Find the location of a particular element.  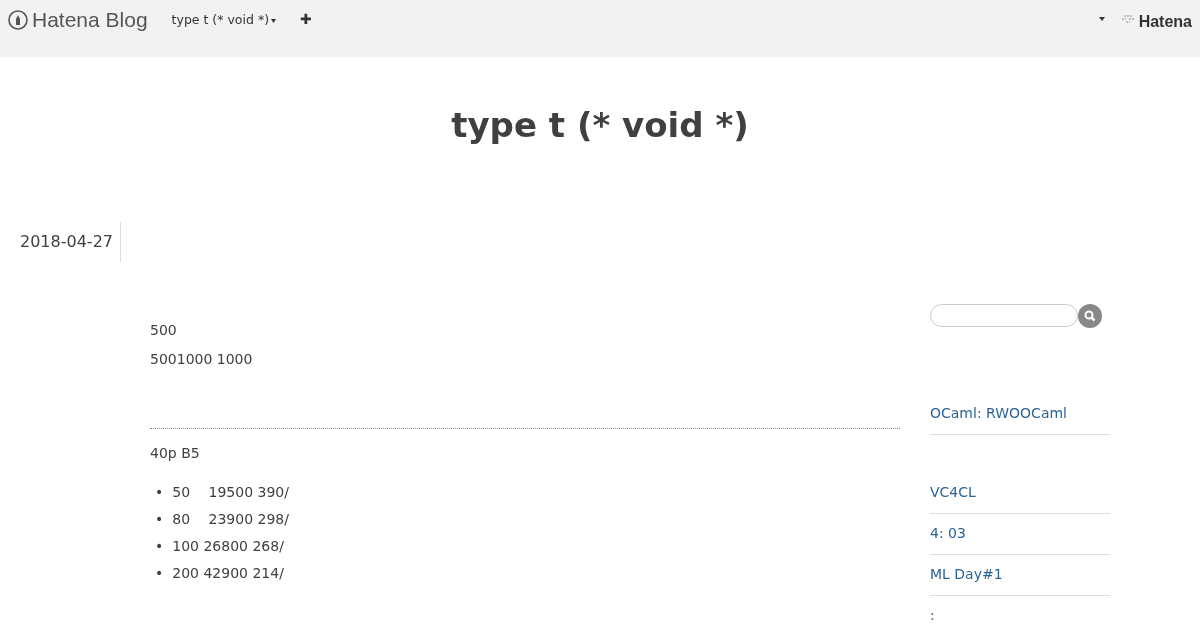

list-item: 200 42900 214/ is located at coordinates (228, 573).